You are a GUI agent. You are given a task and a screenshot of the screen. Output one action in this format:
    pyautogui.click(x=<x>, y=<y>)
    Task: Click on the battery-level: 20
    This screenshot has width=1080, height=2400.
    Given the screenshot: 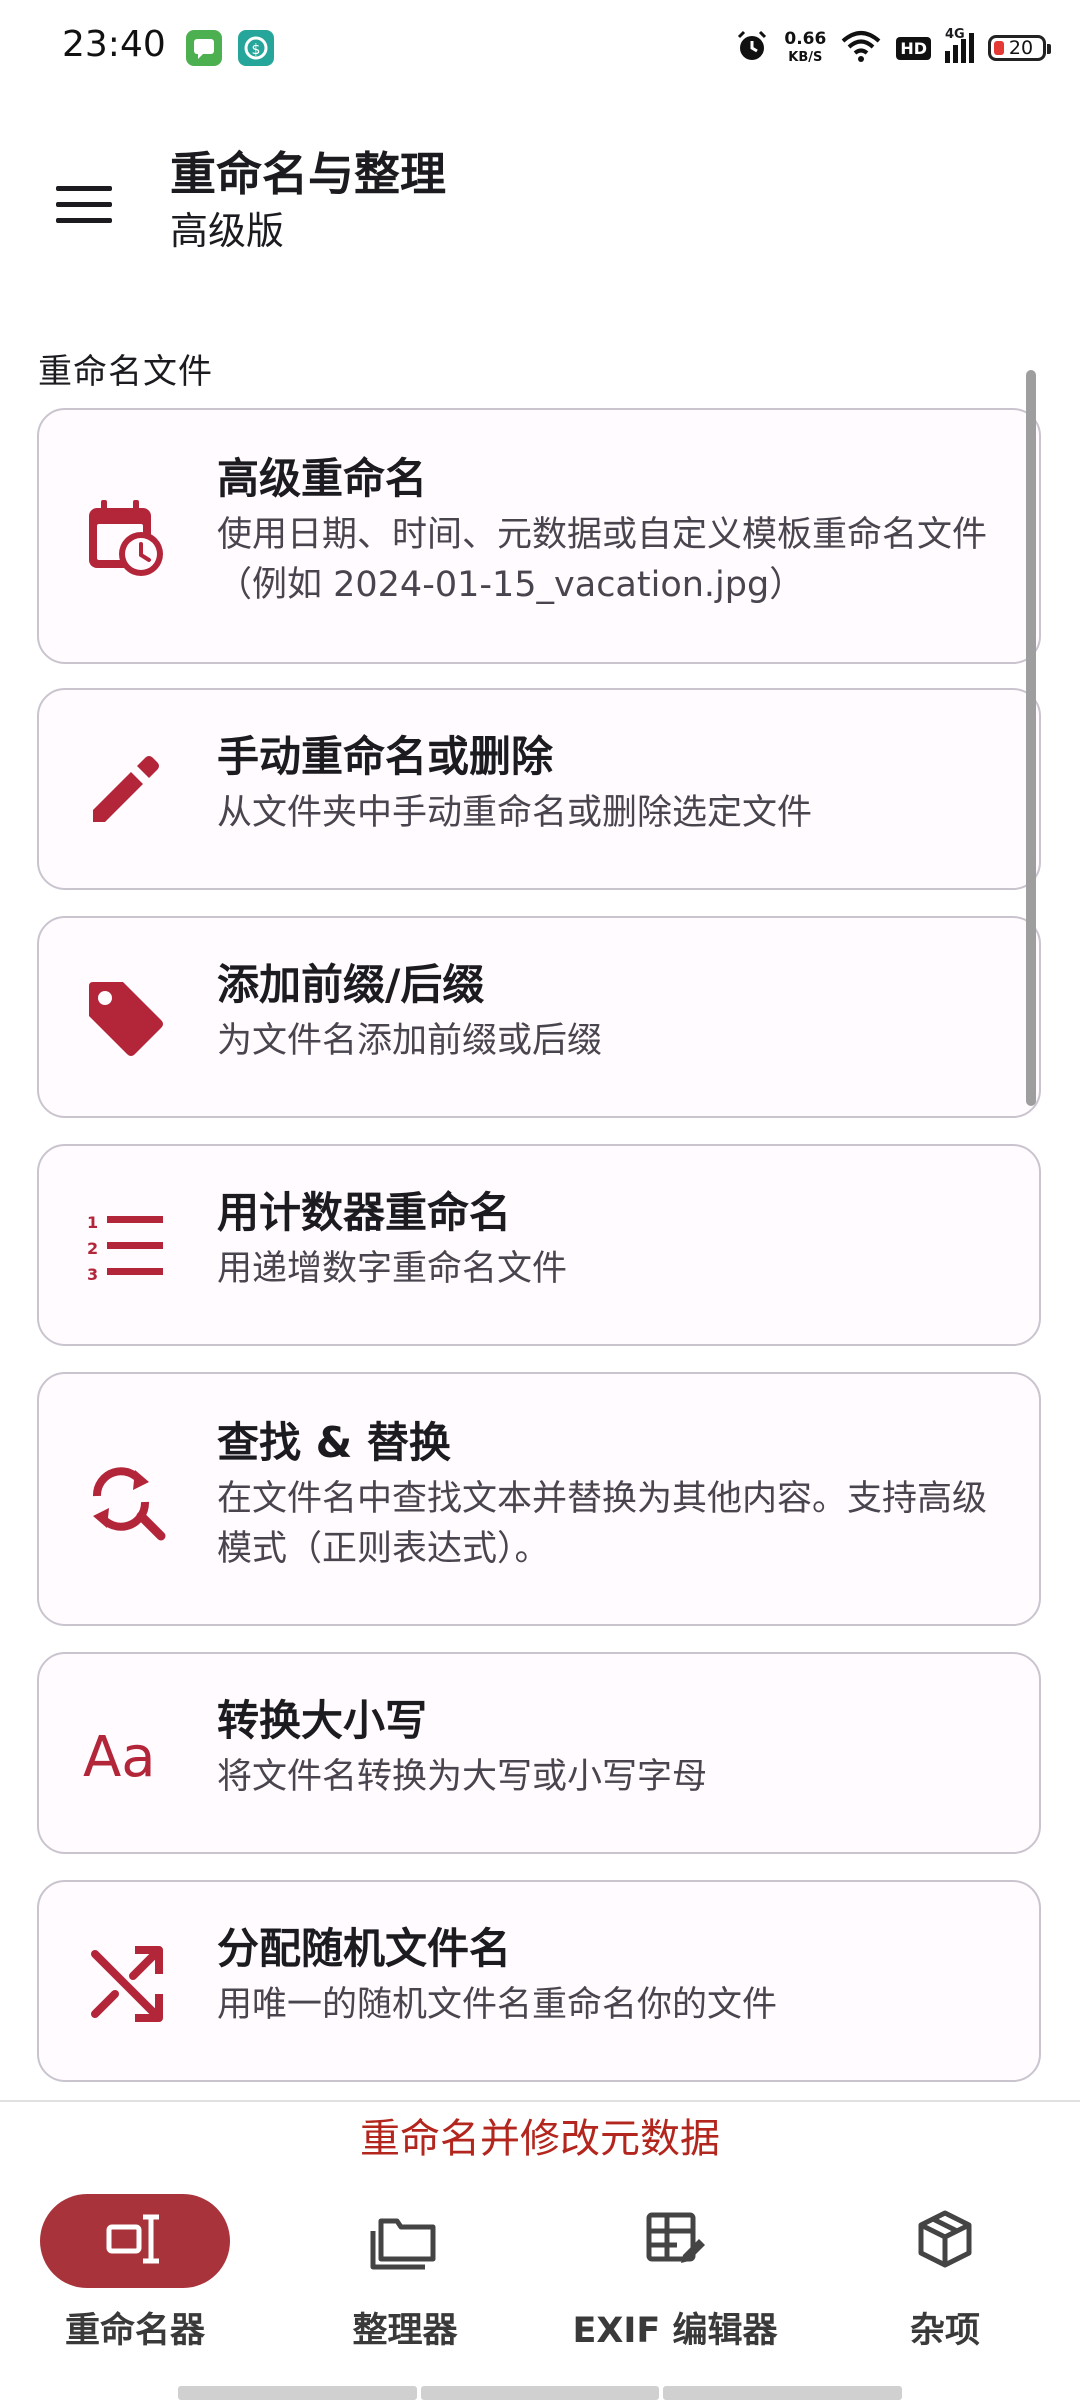 What is the action you would take?
    pyautogui.click(x=1021, y=48)
    